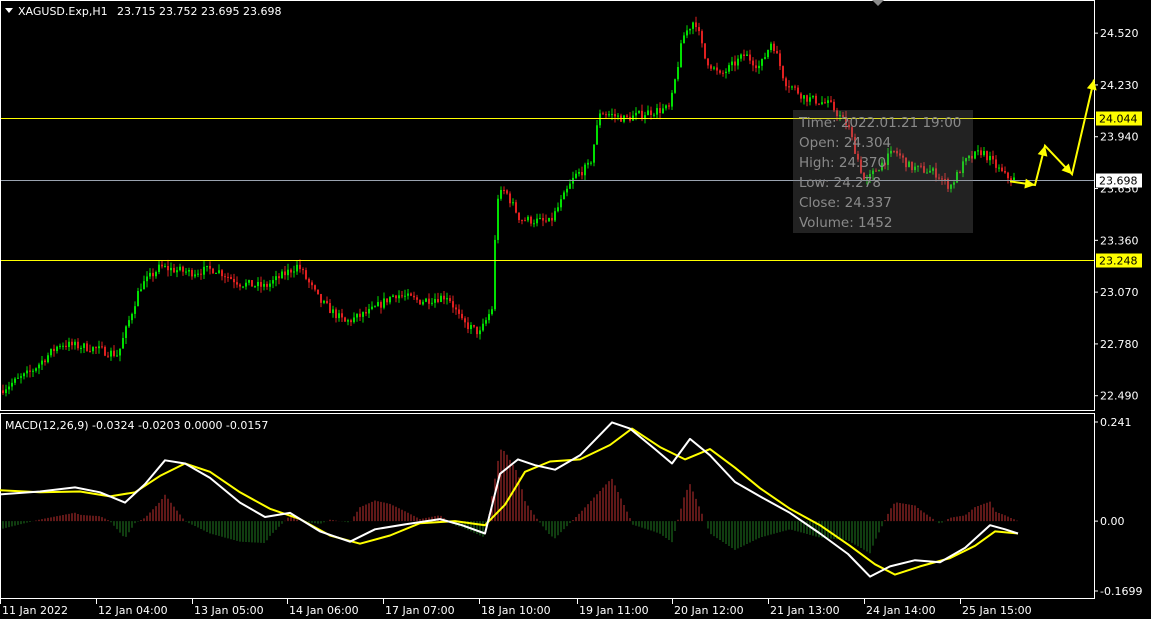 Image resolution: width=1151 pixels, height=619 pixels. Describe the element at coordinates (878, 3) in the screenshot. I see `scroll-marker-icon` at that location.